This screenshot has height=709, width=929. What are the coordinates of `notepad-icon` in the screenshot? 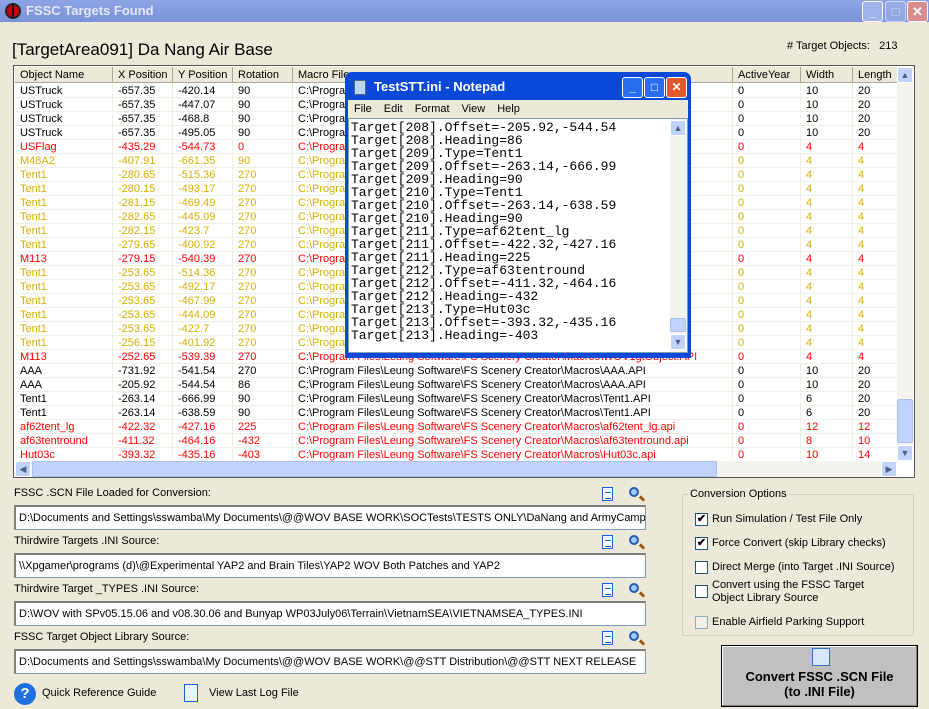 It's located at (360, 87).